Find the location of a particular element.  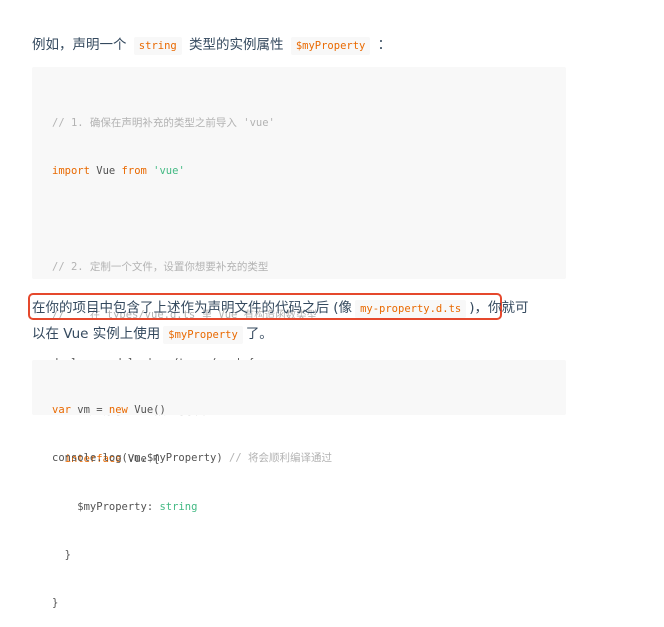

intro-suffix: ： is located at coordinates (384, 45).